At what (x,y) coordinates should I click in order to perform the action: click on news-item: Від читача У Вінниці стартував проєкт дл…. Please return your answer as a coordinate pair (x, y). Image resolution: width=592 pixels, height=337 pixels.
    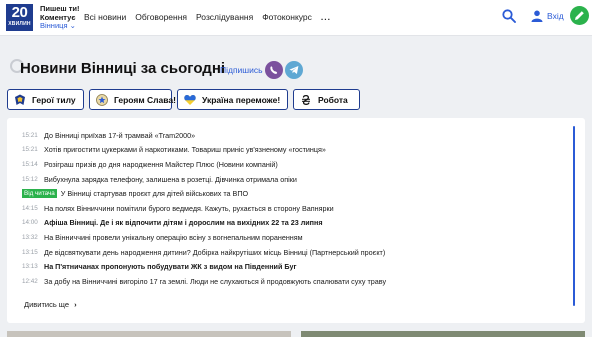
    Looking at the image, I should click on (294, 193).